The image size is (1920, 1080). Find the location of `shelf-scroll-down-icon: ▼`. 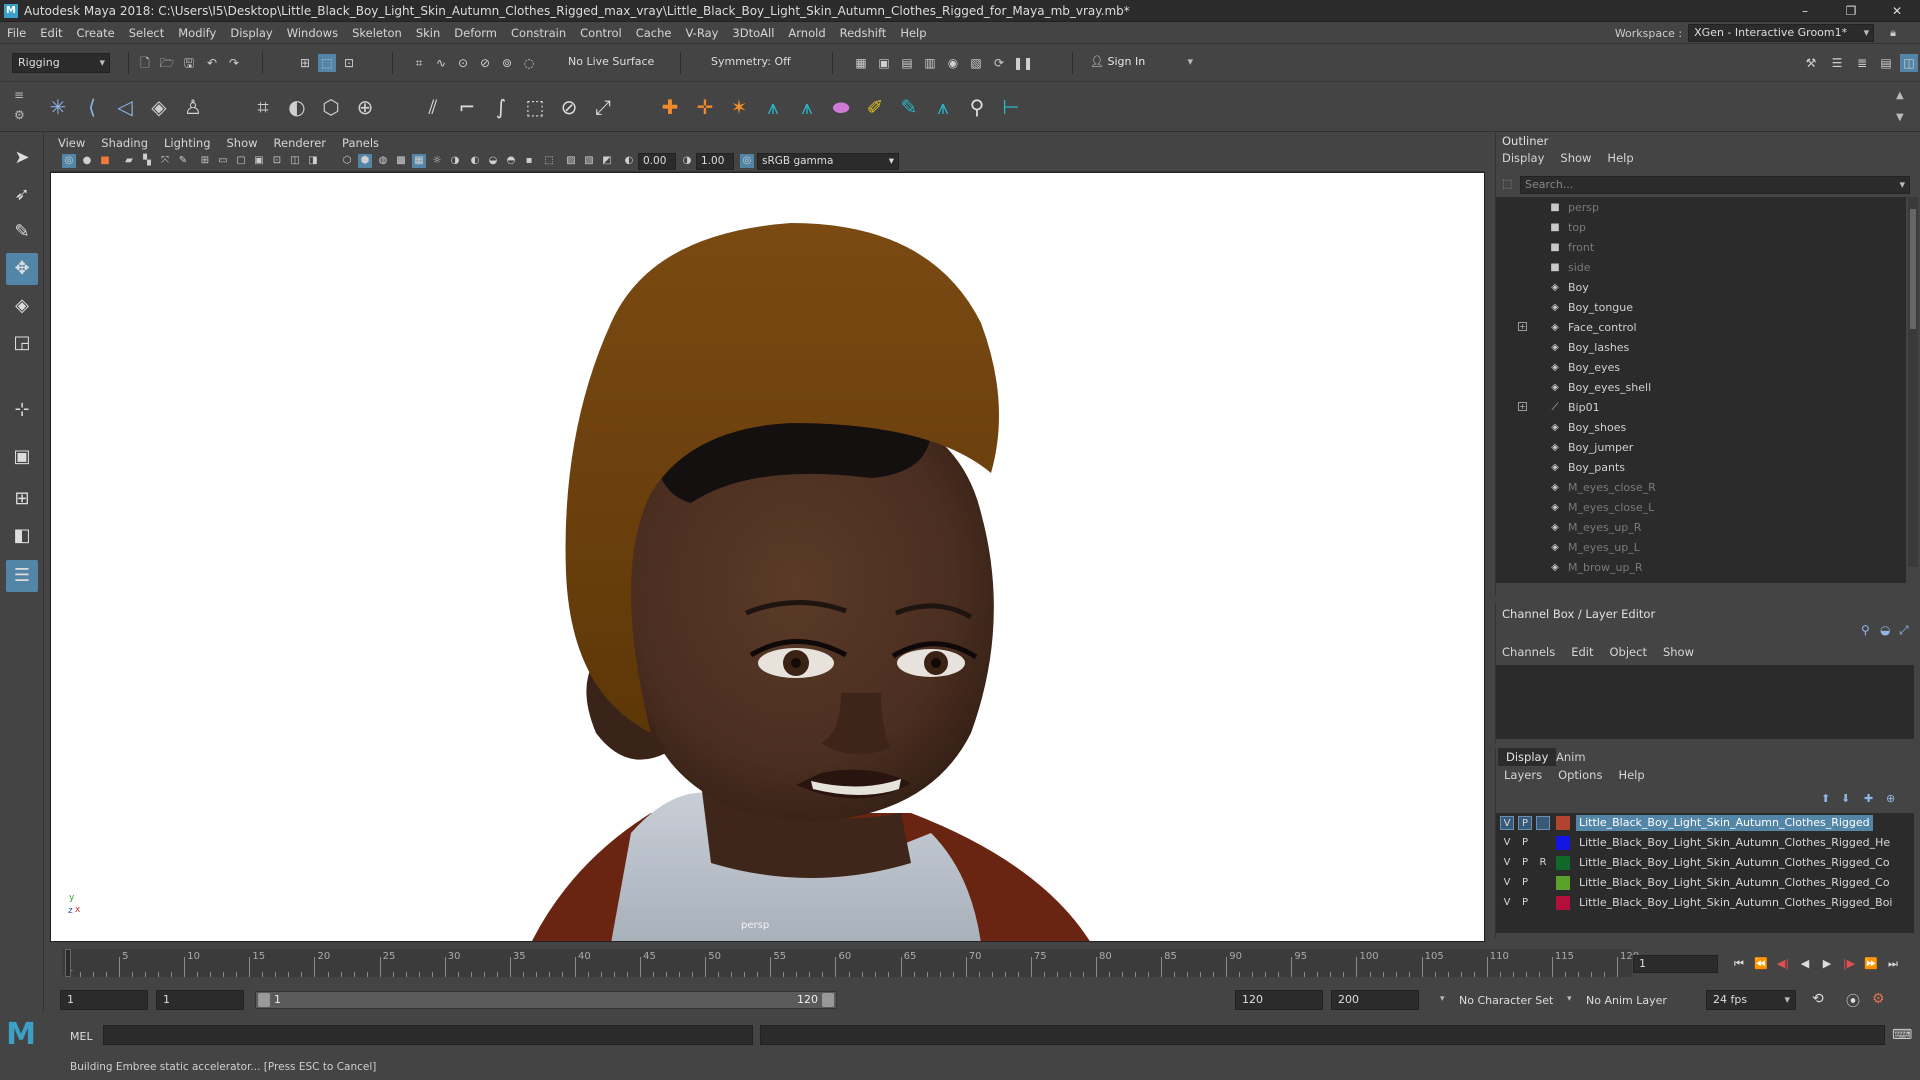

shelf-scroll-down-icon: ▼ is located at coordinates (1900, 117).